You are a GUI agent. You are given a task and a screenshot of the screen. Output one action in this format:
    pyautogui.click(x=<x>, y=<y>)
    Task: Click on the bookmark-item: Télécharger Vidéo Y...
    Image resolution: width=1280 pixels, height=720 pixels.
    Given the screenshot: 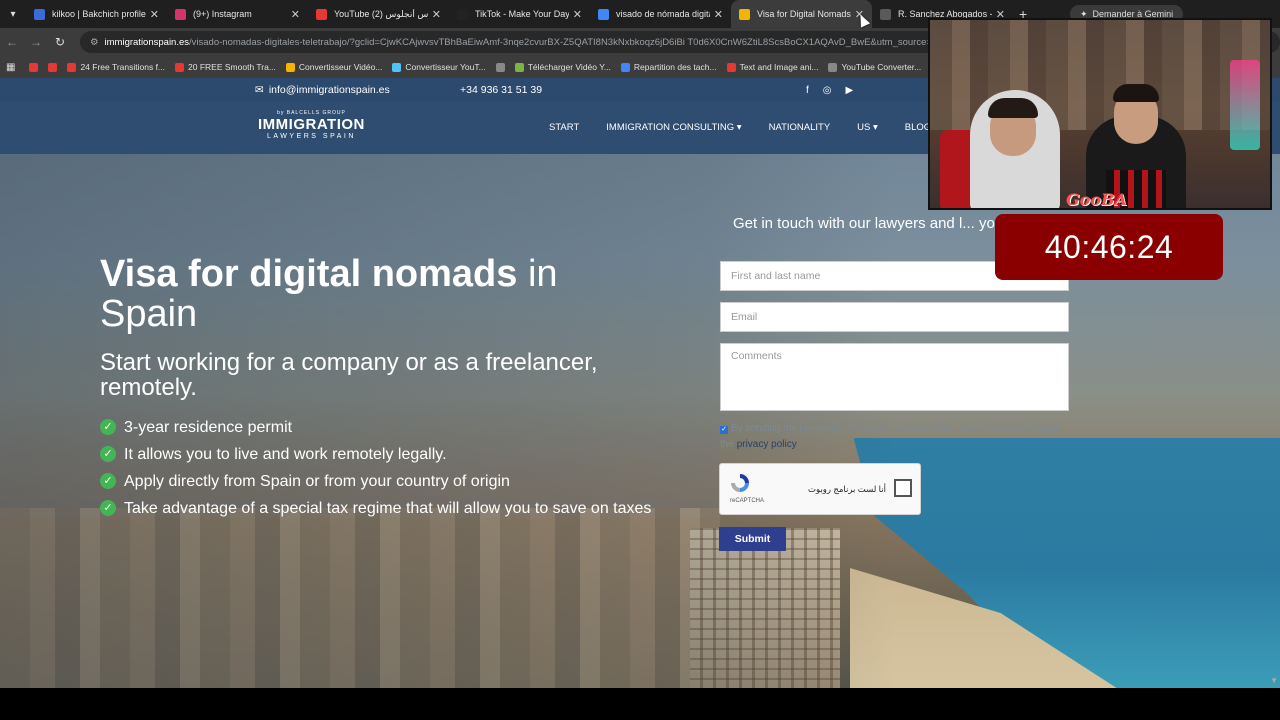 What is the action you would take?
    pyautogui.click(x=562, y=67)
    